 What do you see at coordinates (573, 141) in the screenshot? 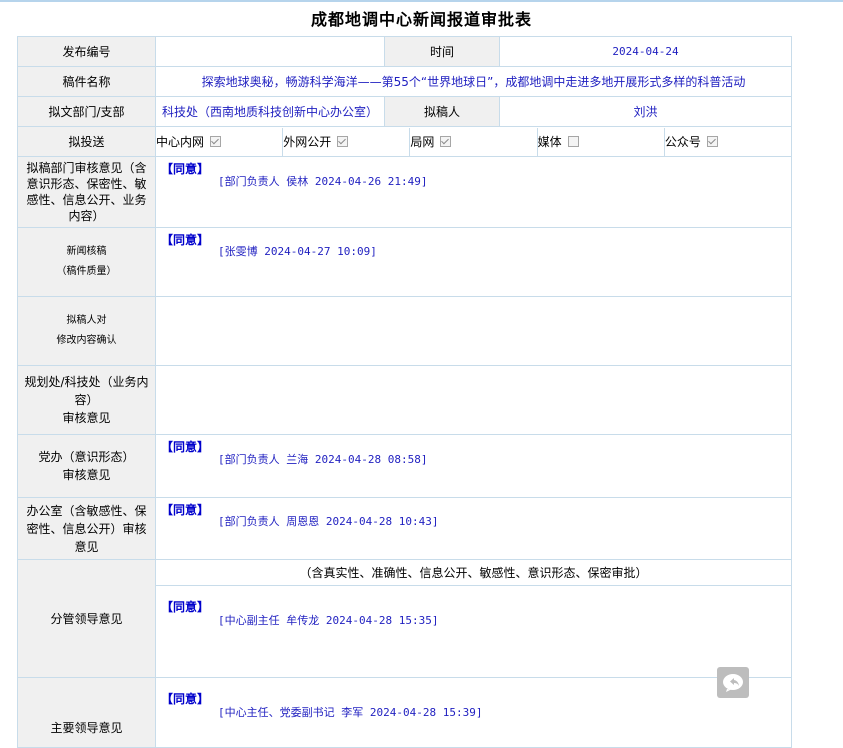
I see `checkbox-unchecked-icon` at bounding box center [573, 141].